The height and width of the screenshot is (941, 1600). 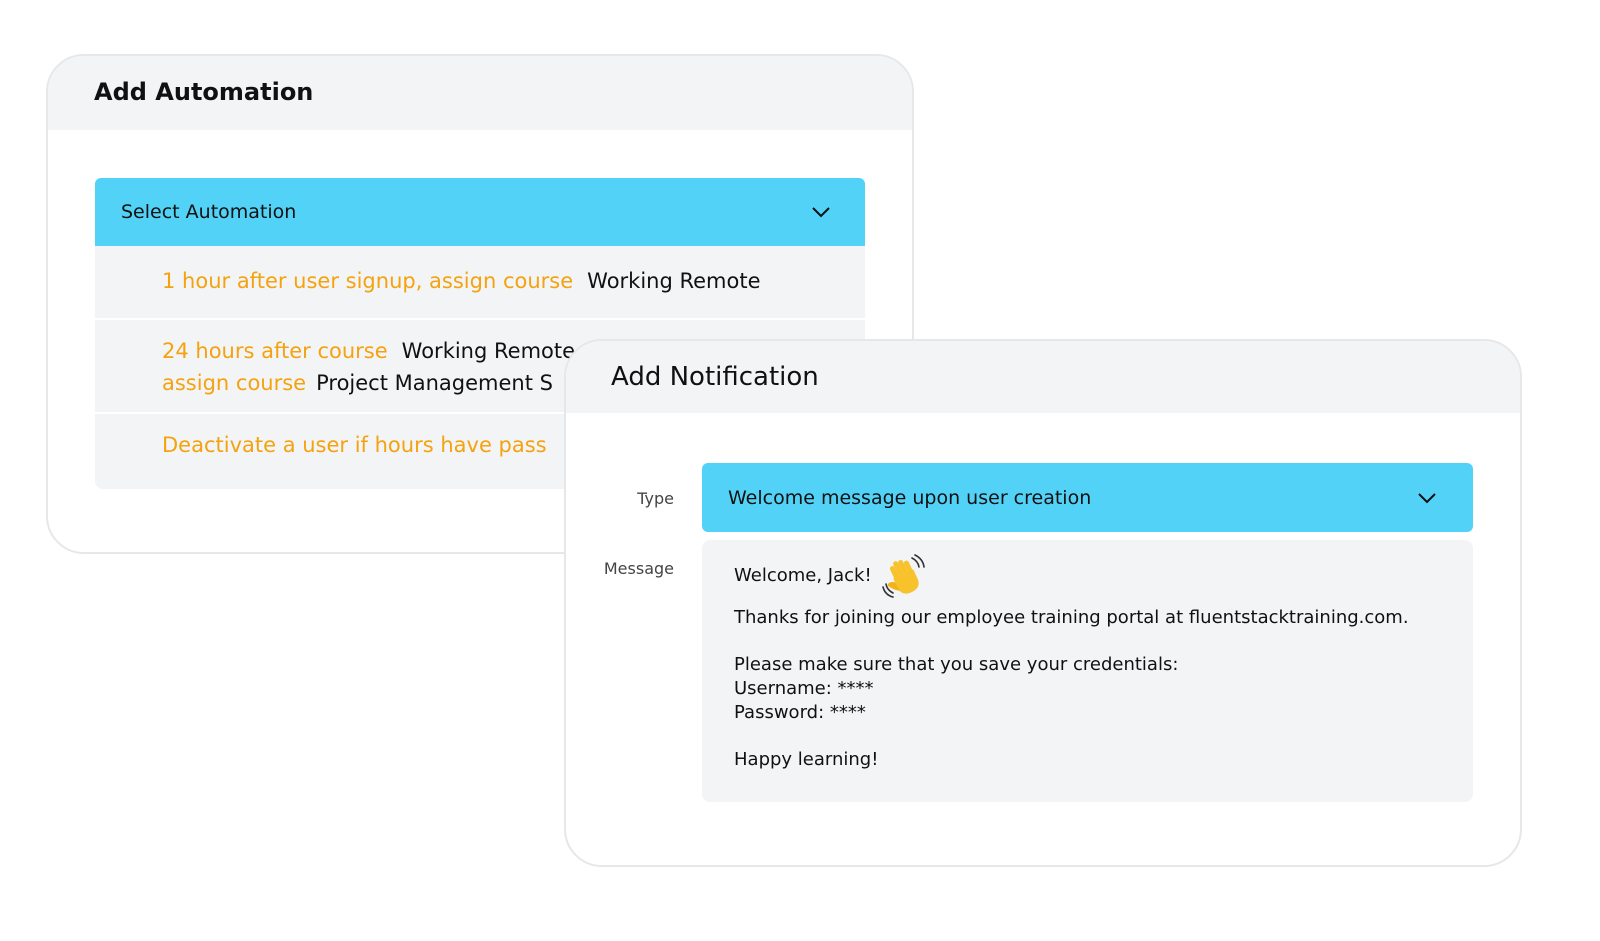 I want to click on select-automation-label: Select Automation, so click(x=209, y=212).